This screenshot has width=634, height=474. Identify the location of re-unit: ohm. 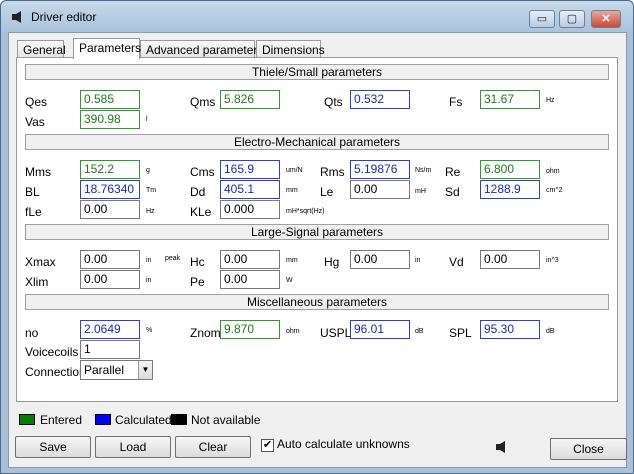
(553, 171).